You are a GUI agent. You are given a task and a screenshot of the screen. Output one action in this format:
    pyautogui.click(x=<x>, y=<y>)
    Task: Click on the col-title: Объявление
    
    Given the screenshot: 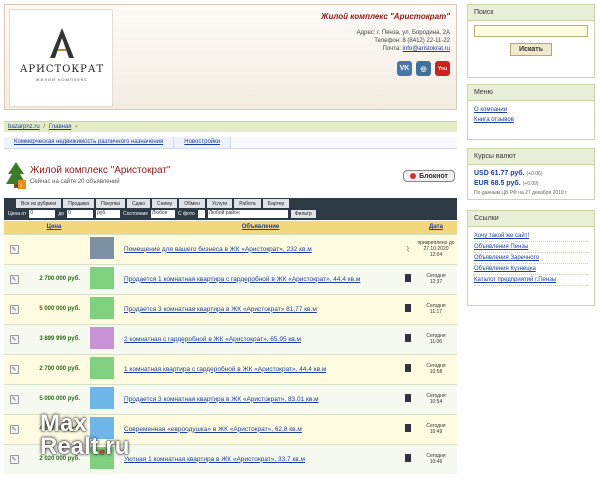 What is the action you would take?
    pyautogui.click(x=260, y=227)
    